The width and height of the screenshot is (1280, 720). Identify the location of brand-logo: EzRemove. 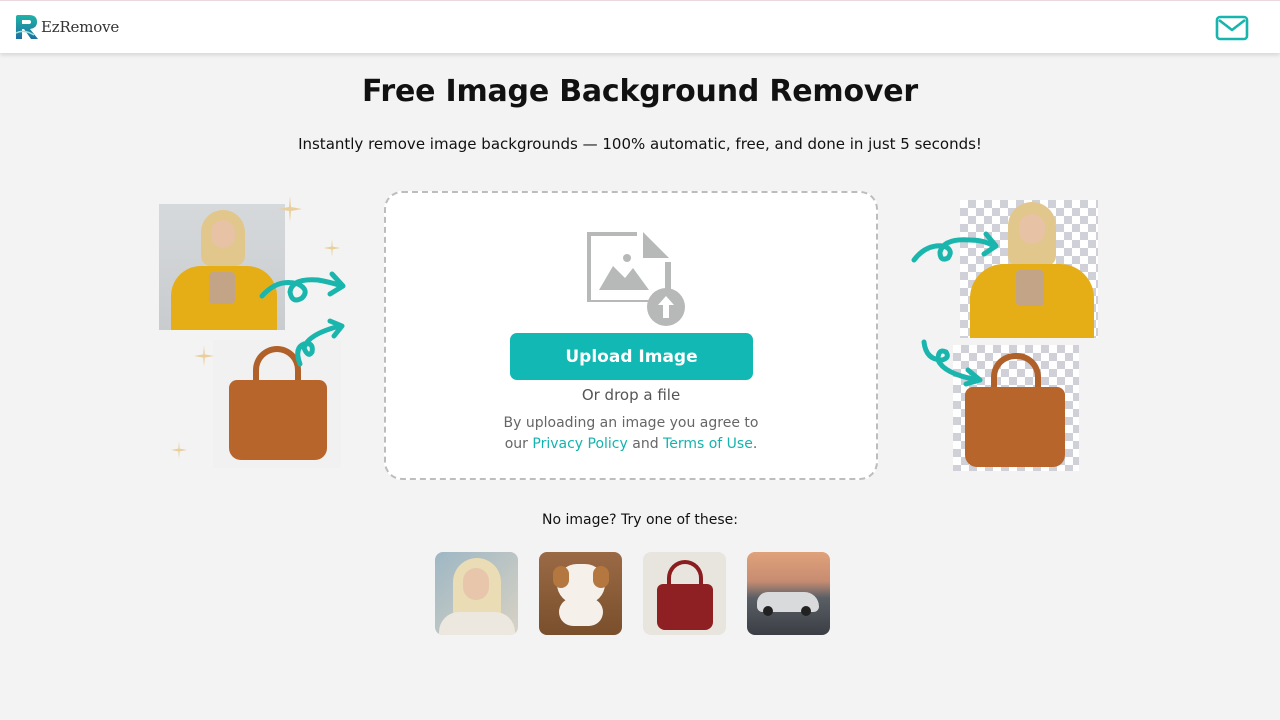
(66, 27).